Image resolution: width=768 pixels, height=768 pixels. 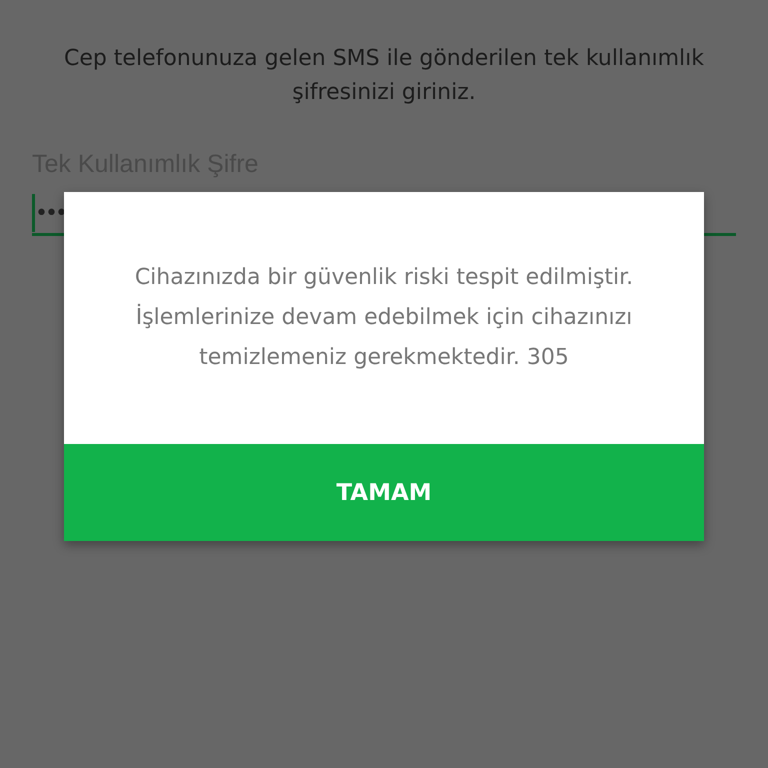 I want to click on ok-button: TAMAM, so click(x=384, y=492).